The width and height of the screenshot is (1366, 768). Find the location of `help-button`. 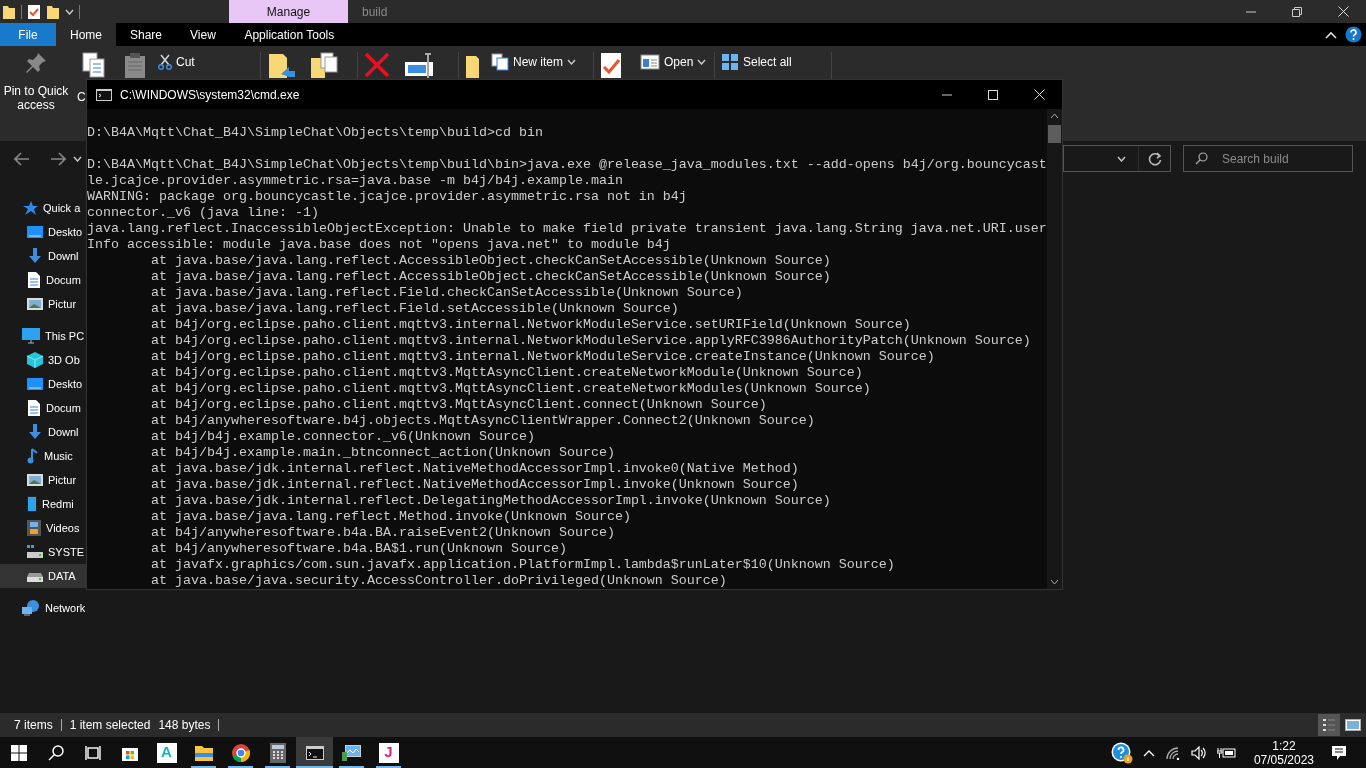

help-button is located at coordinates (1353, 34).